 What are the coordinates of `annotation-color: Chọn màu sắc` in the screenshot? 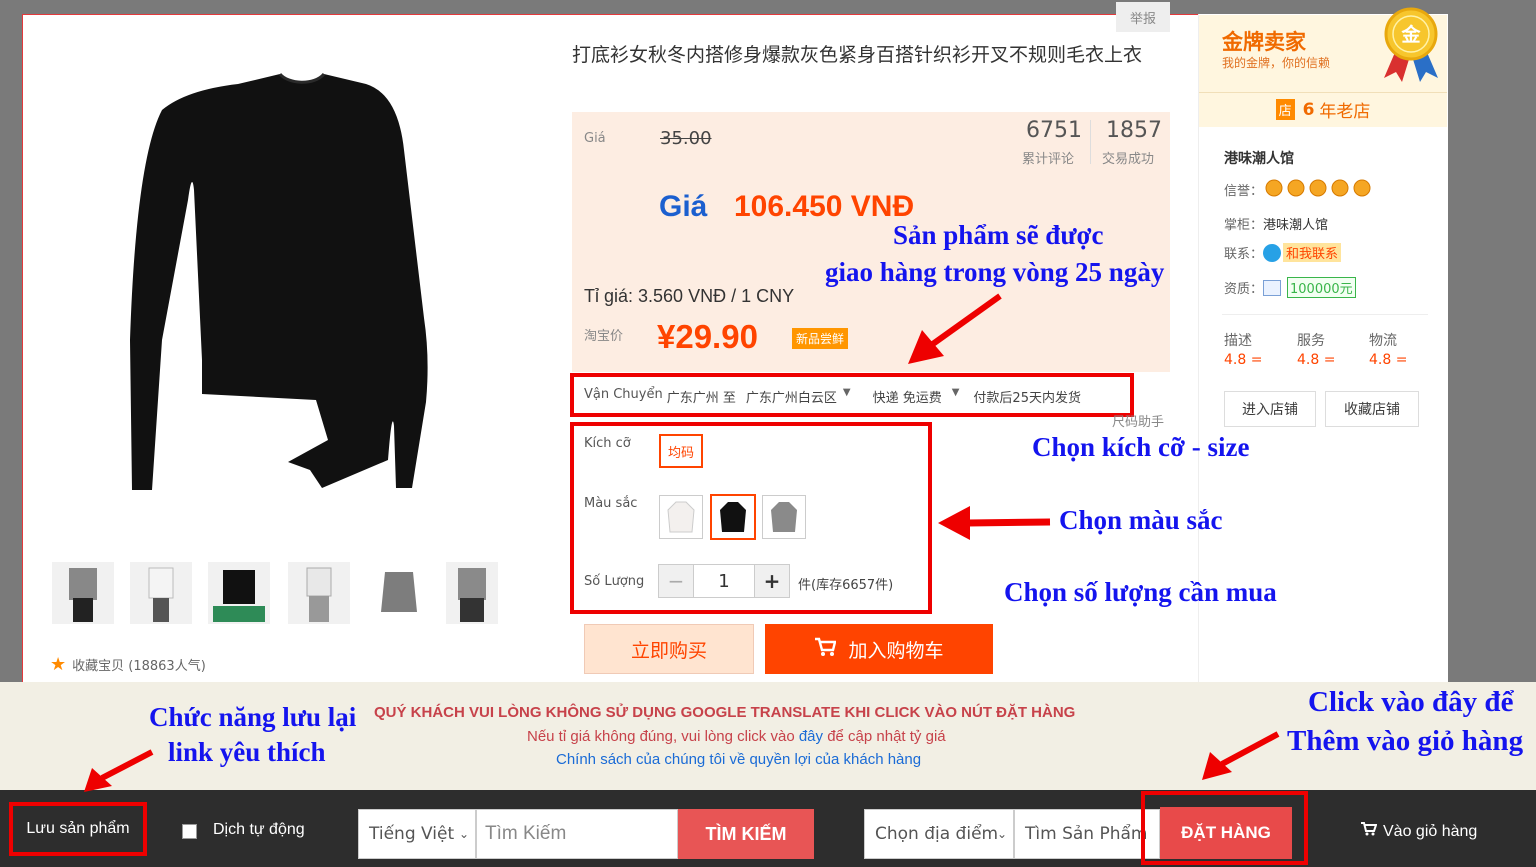 It's located at (1141, 520).